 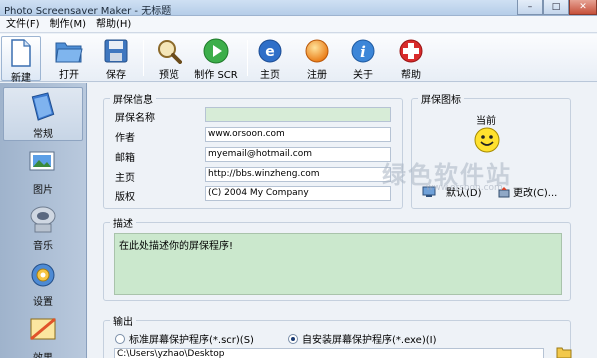 I want to click on sidebar-label-general: 常规, so click(x=43, y=134).